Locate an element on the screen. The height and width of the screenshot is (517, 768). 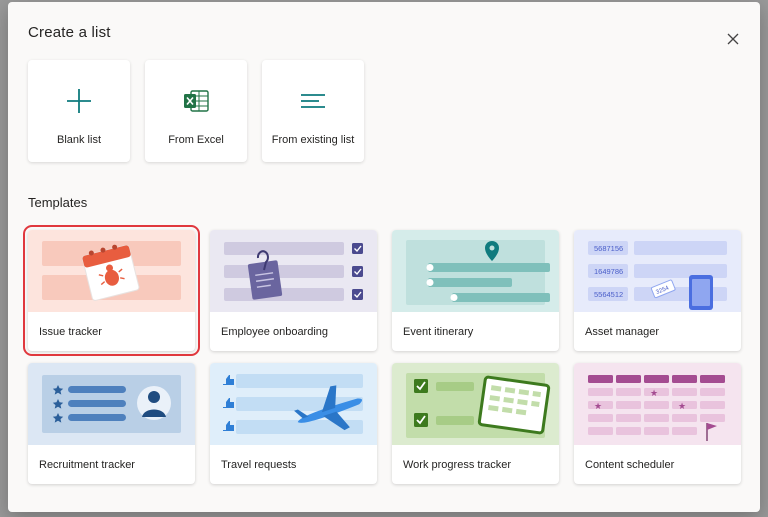
list-lines-icon is located at coordinates (313, 101).